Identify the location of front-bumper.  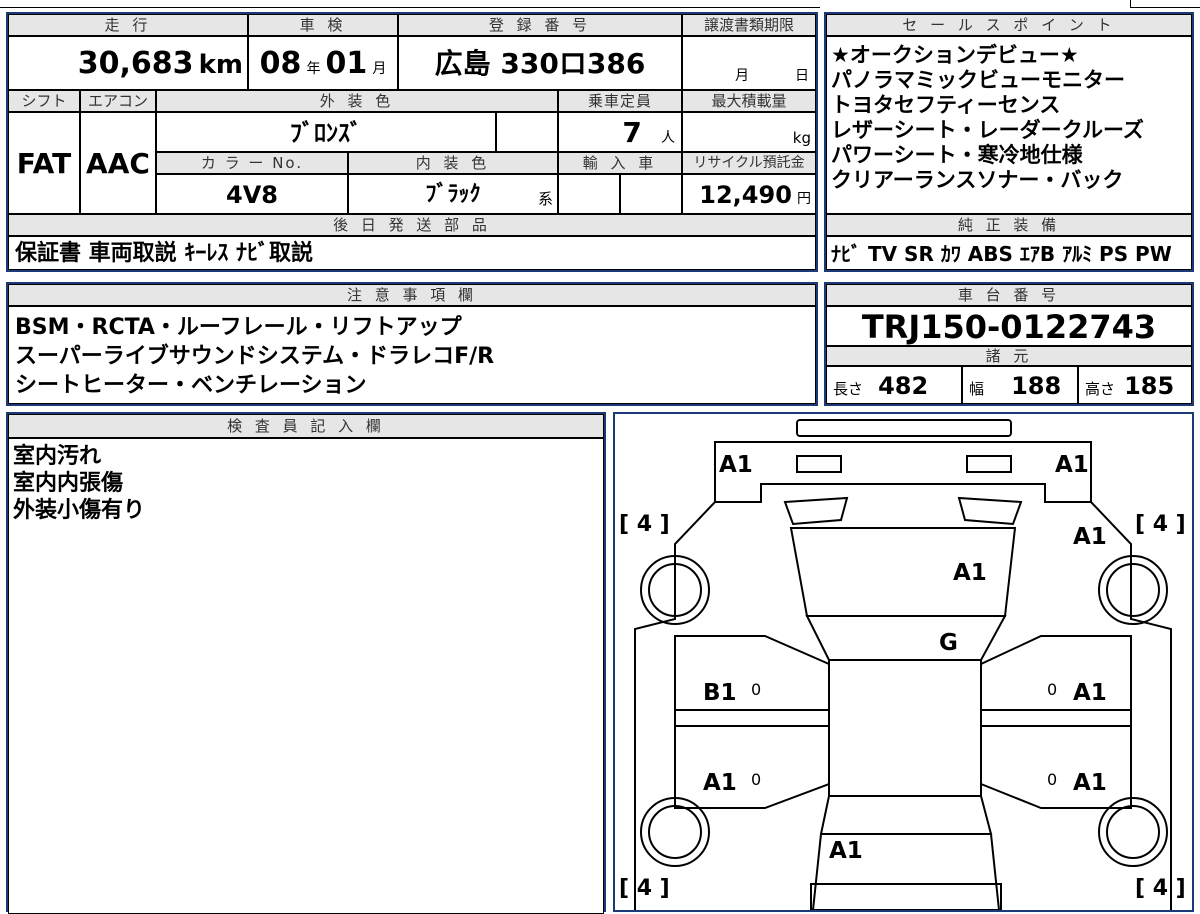
(903, 472).